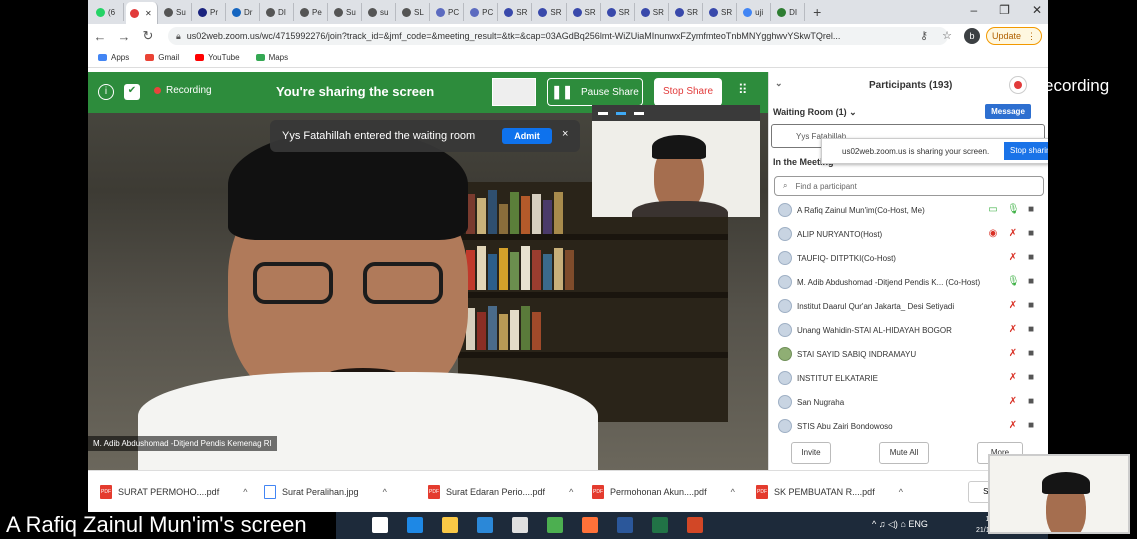  I want to click on word-icon, so click(625, 525).